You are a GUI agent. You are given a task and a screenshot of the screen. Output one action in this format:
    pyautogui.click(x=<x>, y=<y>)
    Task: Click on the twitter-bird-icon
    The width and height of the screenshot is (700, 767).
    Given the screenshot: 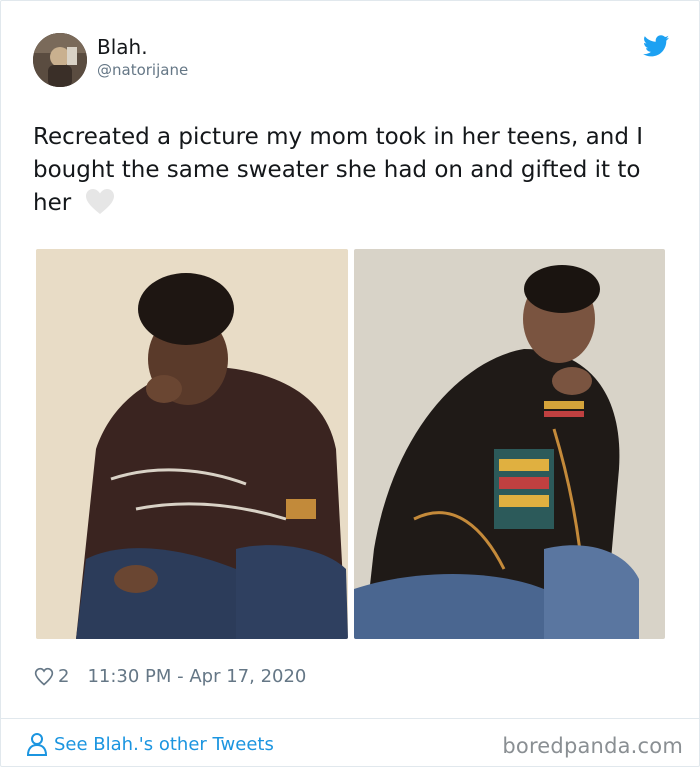 What is the action you would take?
    pyautogui.click(x=656, y=46)
    